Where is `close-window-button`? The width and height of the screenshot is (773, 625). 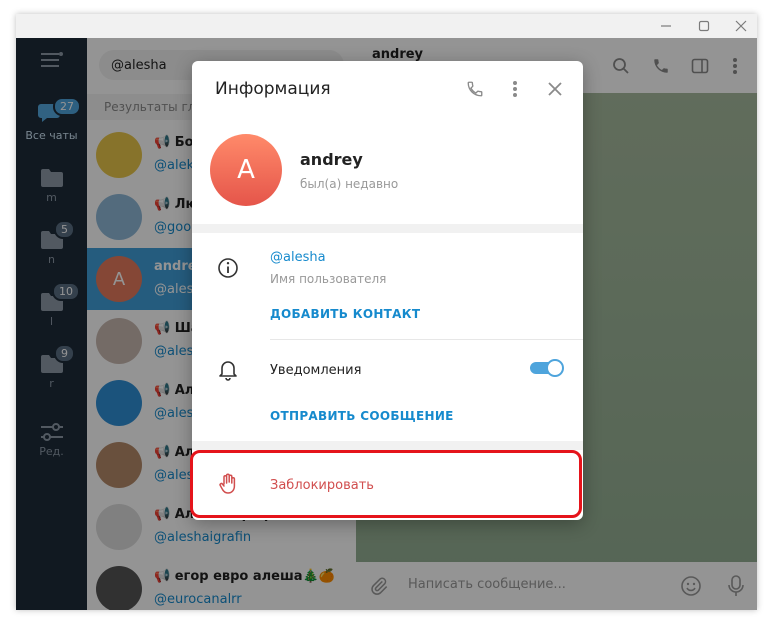
close-window-button is located at coordinates (741, 26).